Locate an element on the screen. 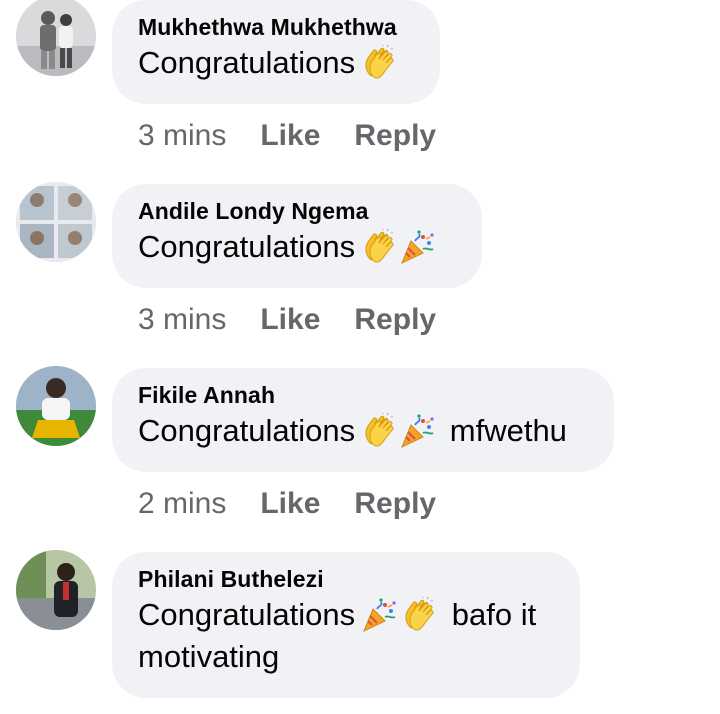 This screenshot has height=714, width=720. comment-timestamp: 2 mins is located at coordinates (182, 503).